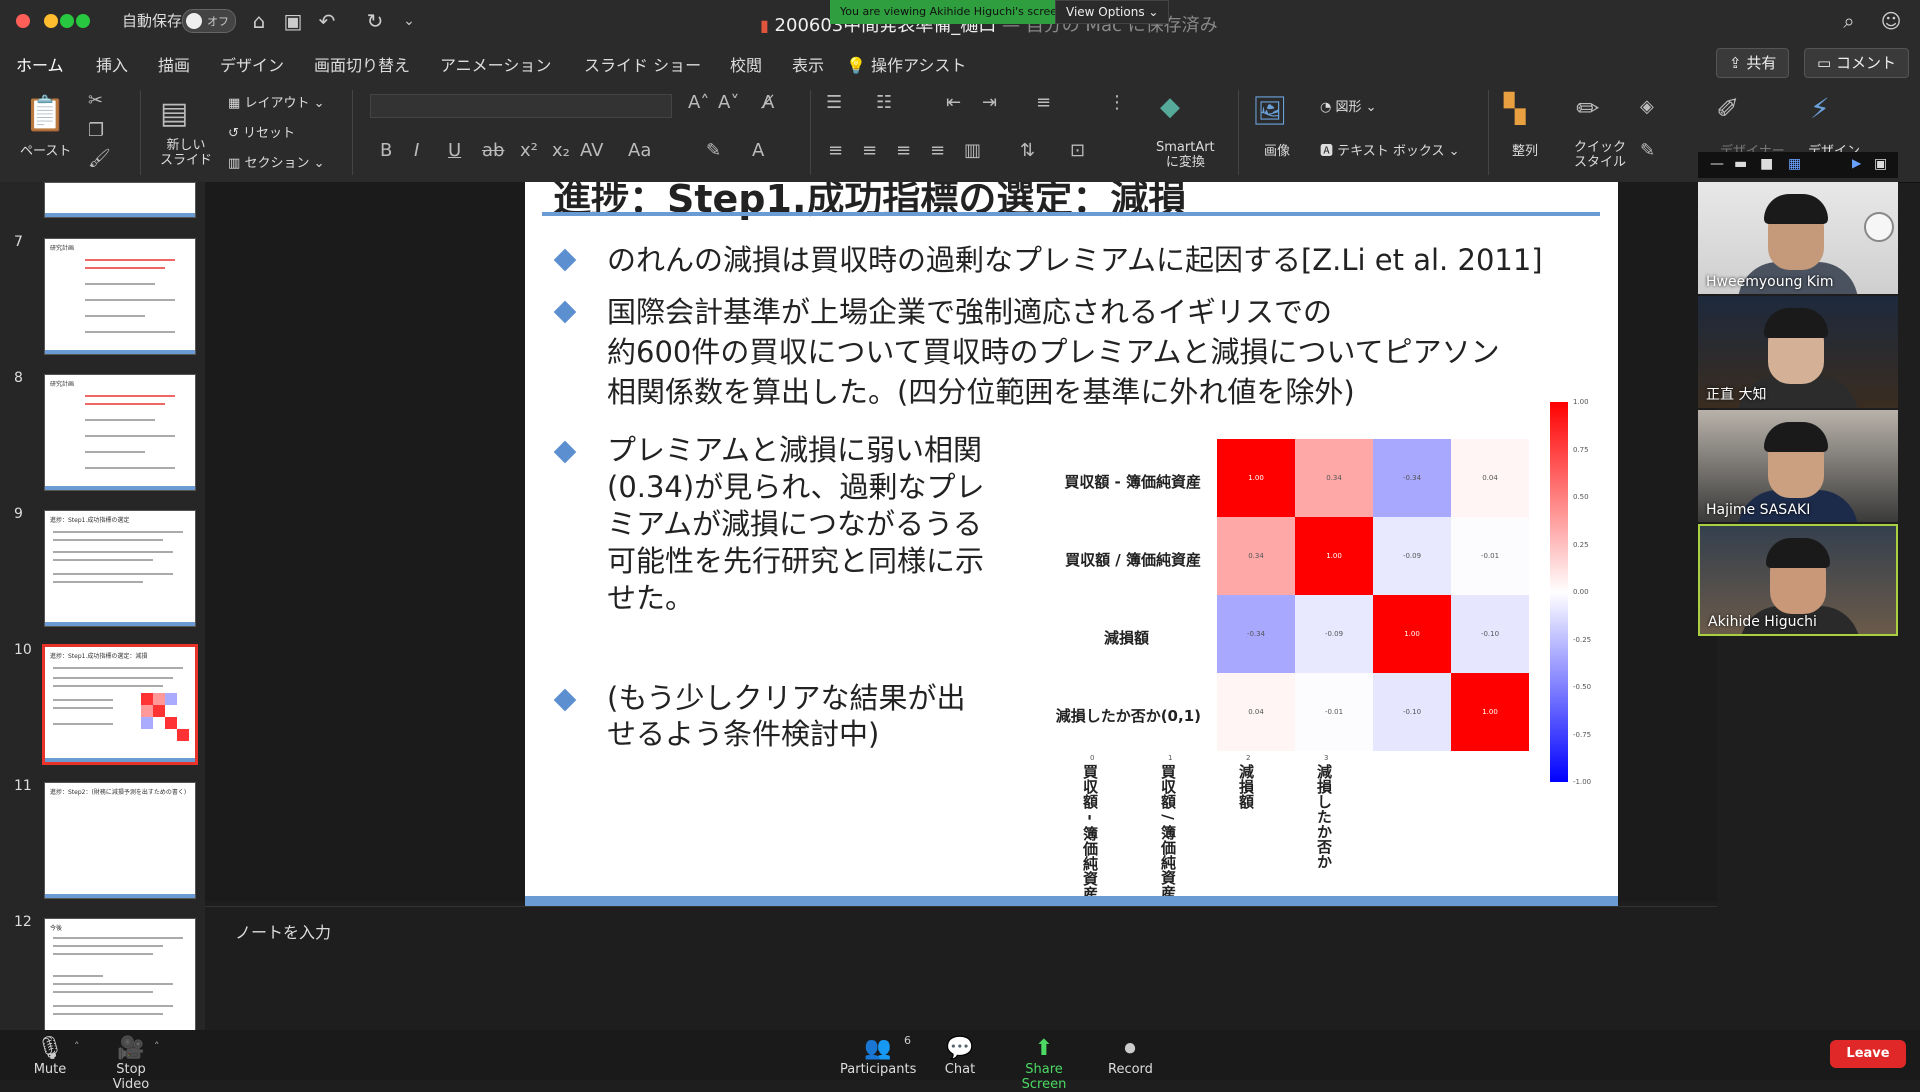 Image resolution: width=1920 pixels, height=1092 pixels. What do you see at coordinates (120, 432) in the screenshot?
I see `slide-thumbnail-8: 研究計画` at bounding box center [120, 432].